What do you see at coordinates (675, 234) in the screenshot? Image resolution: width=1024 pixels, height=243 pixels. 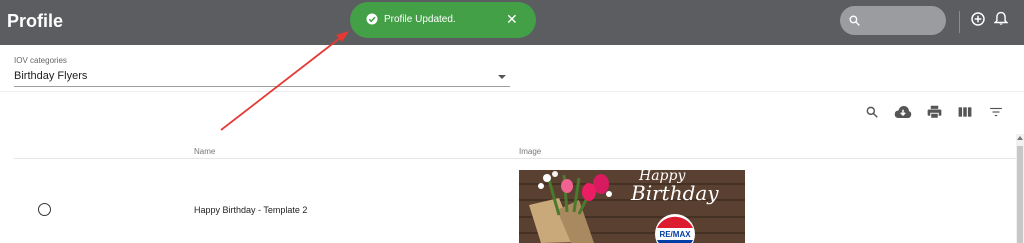 I see `flyer-brand-logo: RE/MAX` at bounding box center [675, 234].